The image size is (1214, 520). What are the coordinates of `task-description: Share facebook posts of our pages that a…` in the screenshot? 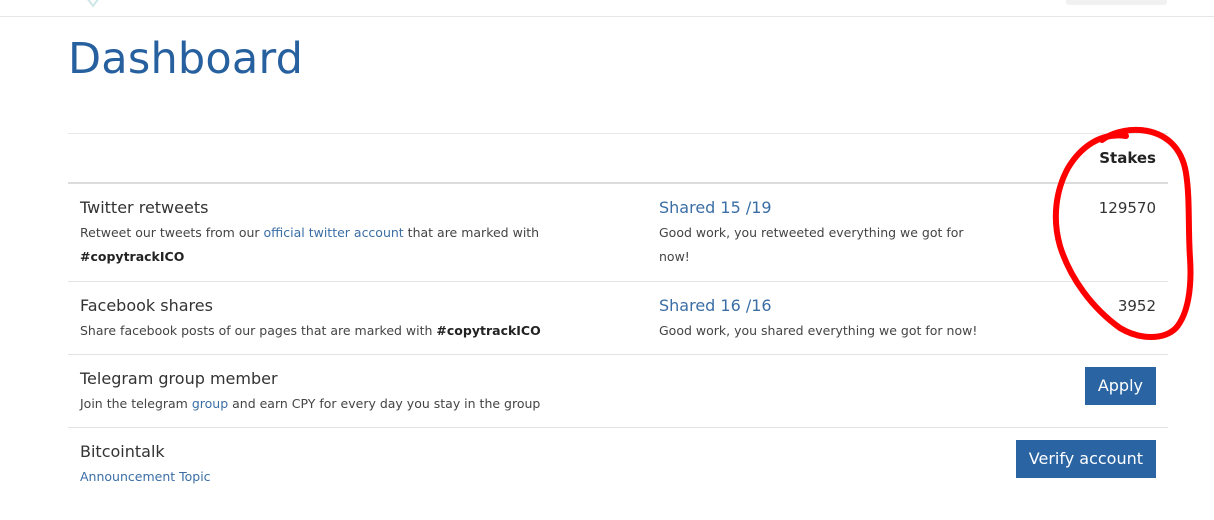 It's located at (310, 331).